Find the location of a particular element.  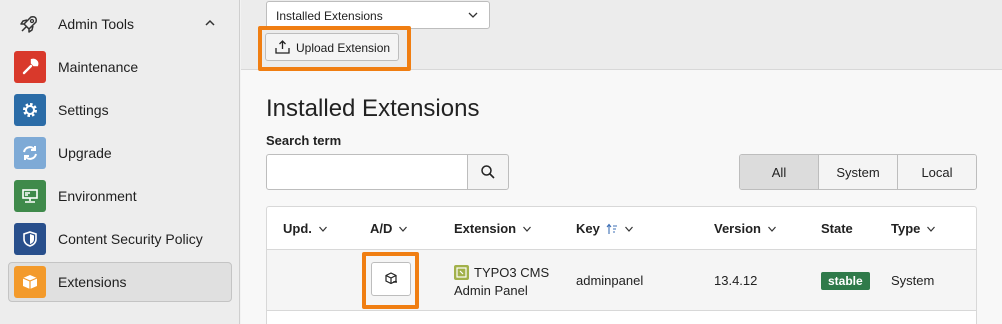

chevron-up-icon is located at coordinates (210, 23).